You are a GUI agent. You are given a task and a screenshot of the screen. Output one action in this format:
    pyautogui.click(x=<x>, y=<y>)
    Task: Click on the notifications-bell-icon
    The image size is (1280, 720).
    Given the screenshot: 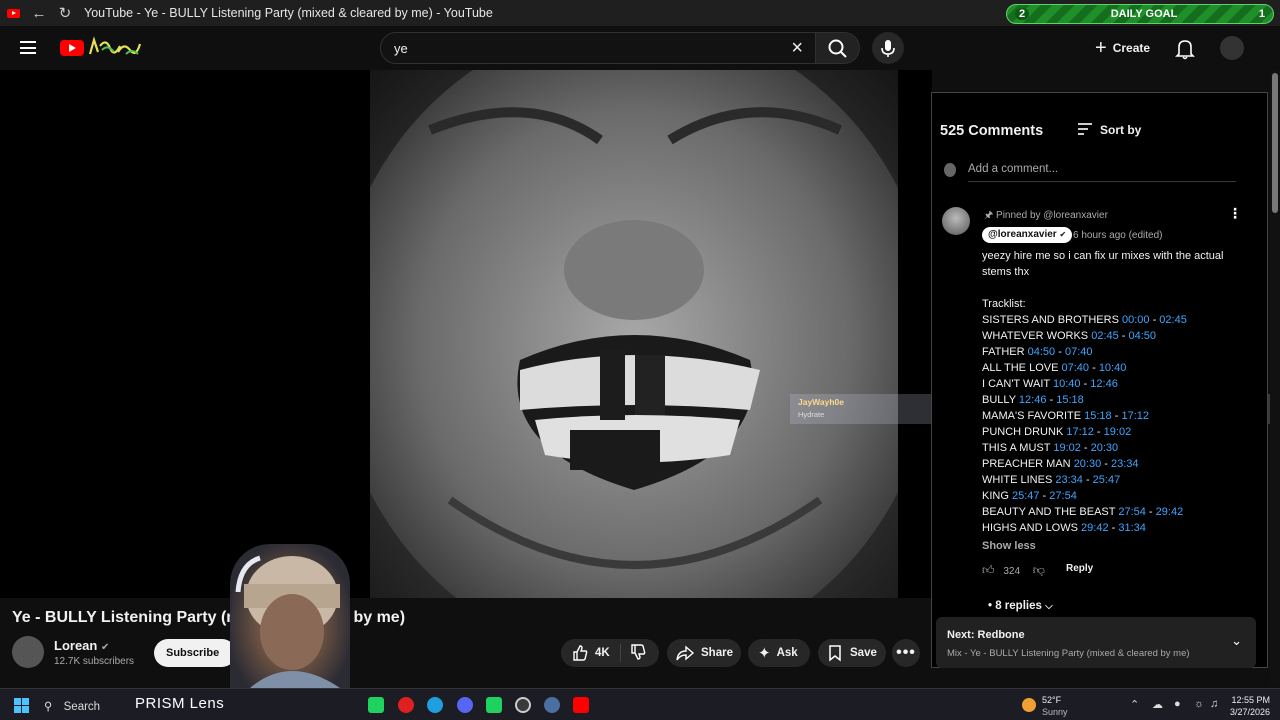 What is the action you would take?
    pyautogui.click(x=1185, y=49)
    